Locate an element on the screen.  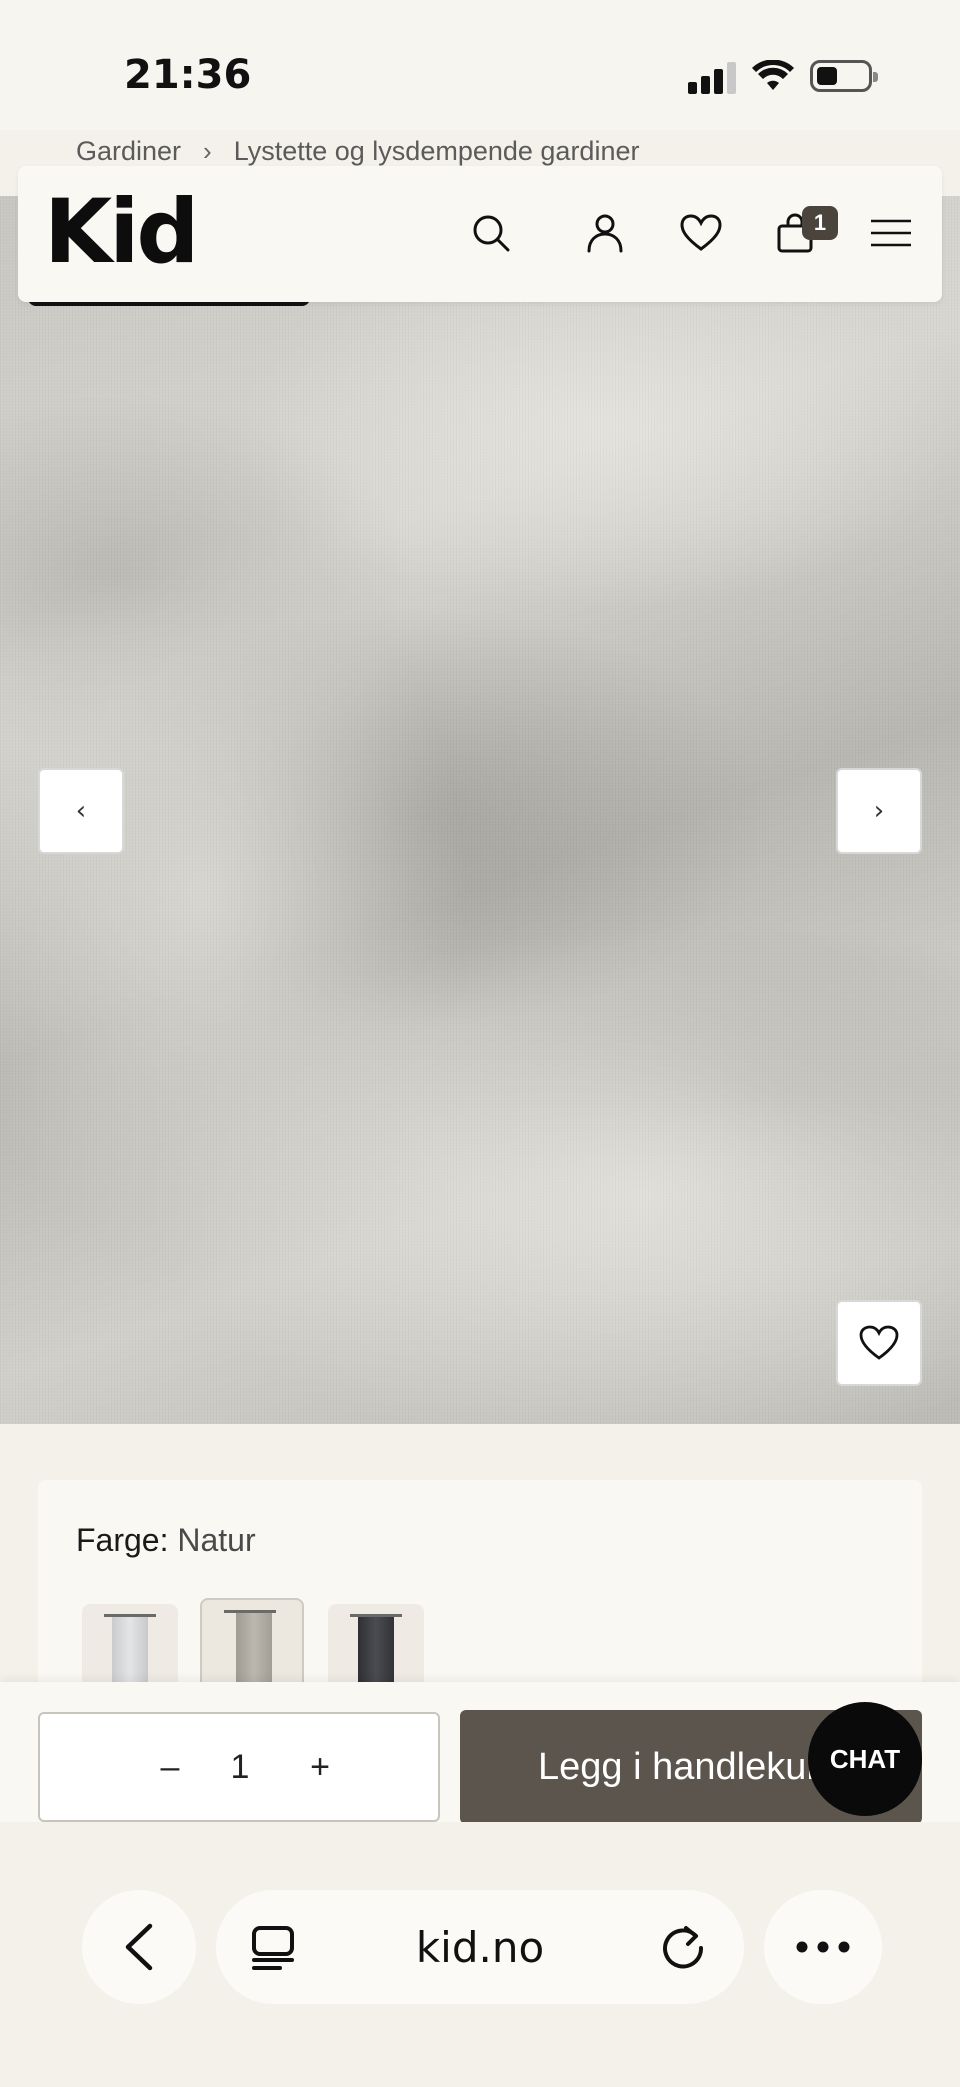
chevron-left-icon is located at coordinates (139, 1947).